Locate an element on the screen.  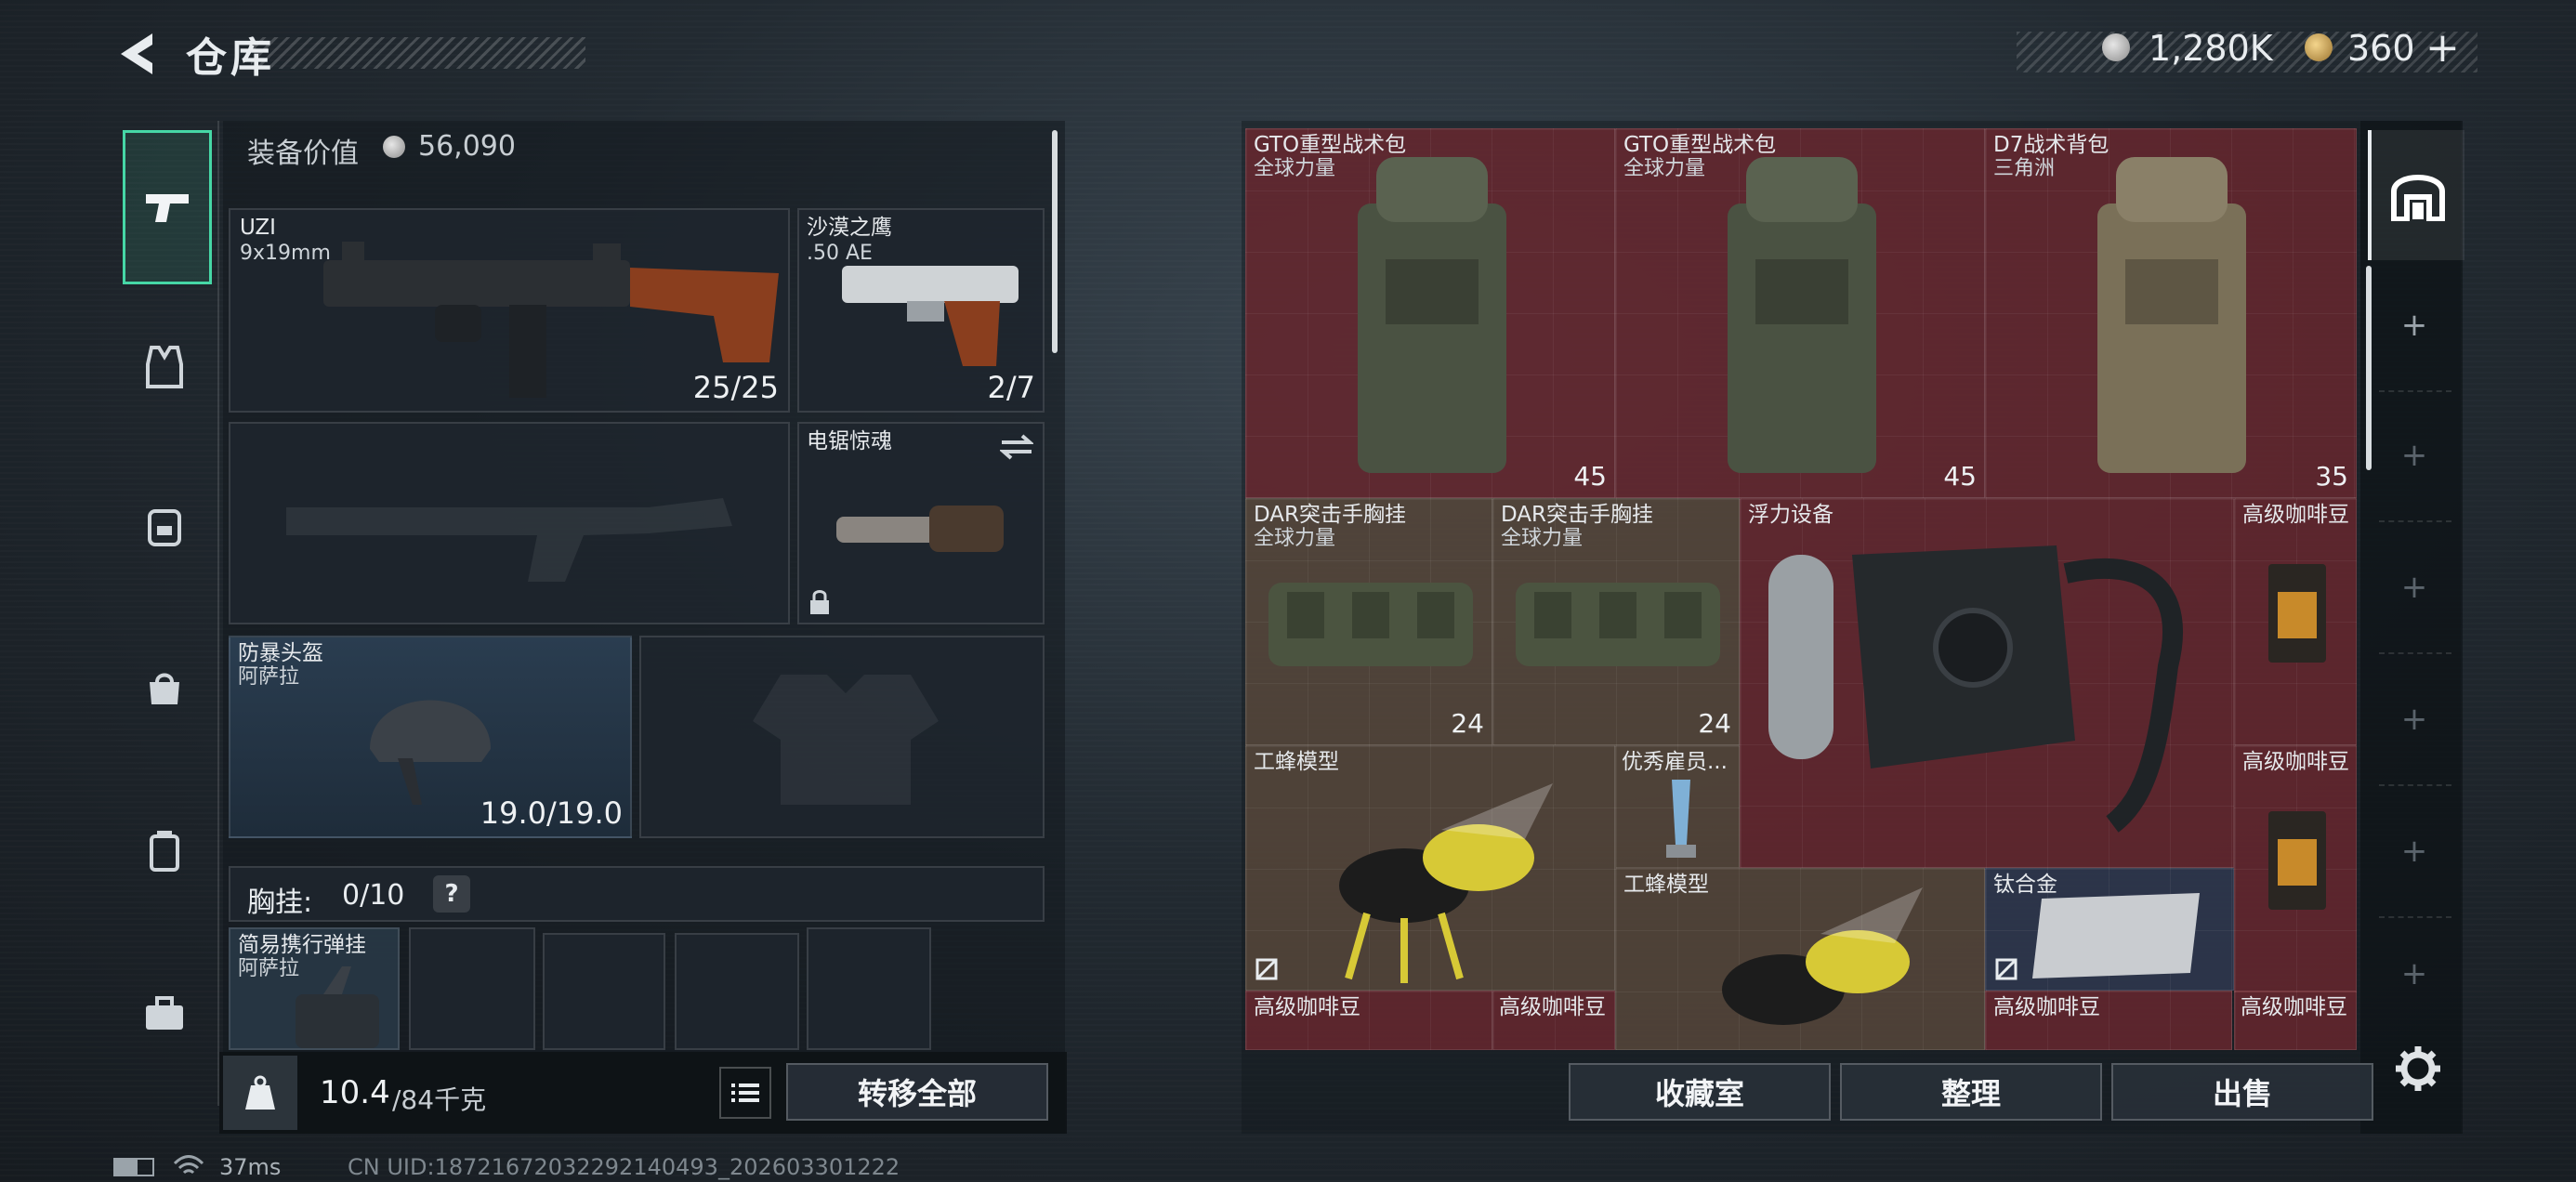
vest-icon is located at coordinates (164, 367).